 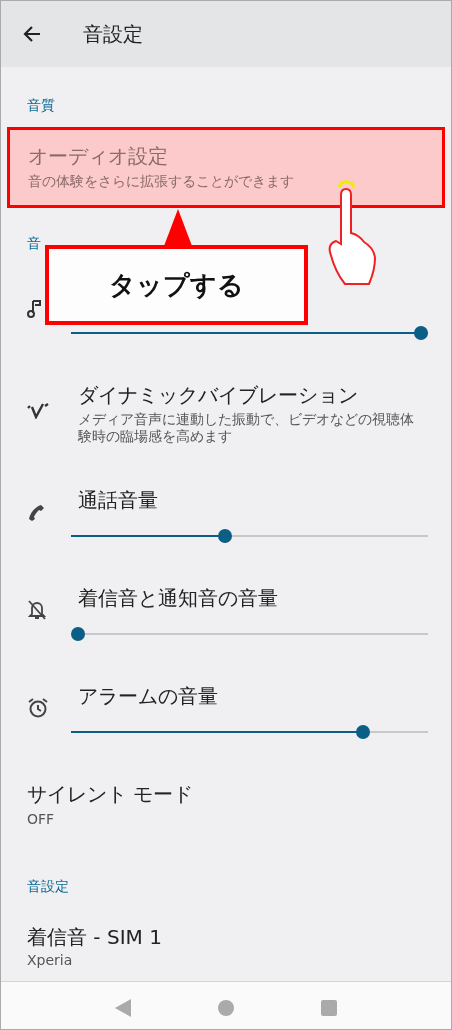 I want to click on setting-title: アラームの音量, so click(x=148, y=696).